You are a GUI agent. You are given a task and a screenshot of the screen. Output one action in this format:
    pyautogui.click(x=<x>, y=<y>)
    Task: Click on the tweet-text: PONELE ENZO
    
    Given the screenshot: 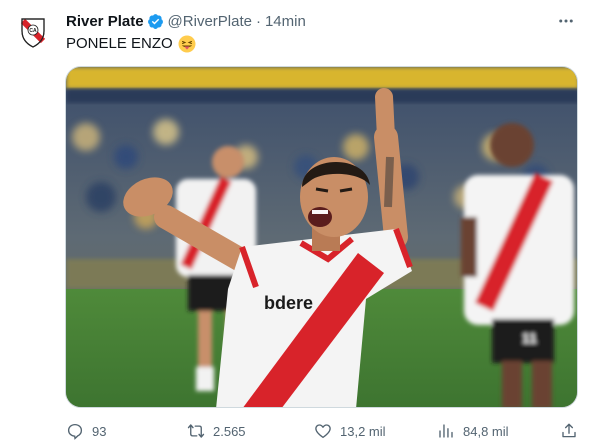 What is the action you would take?
    pyautogui.click(x=131, y=44)
    